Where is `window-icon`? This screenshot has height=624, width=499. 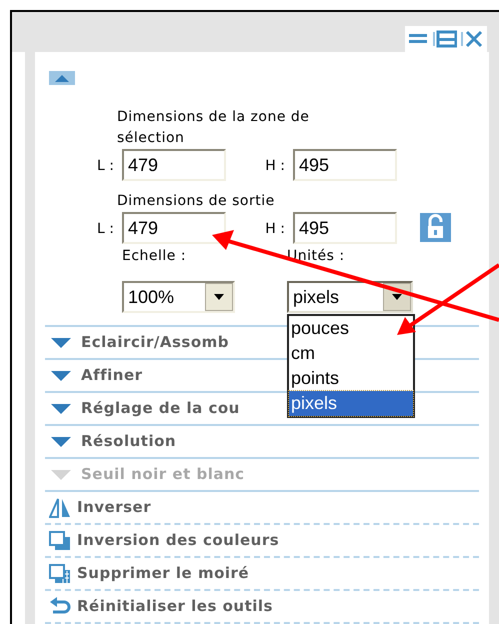
window-icon is located at coordinates (445, 39).